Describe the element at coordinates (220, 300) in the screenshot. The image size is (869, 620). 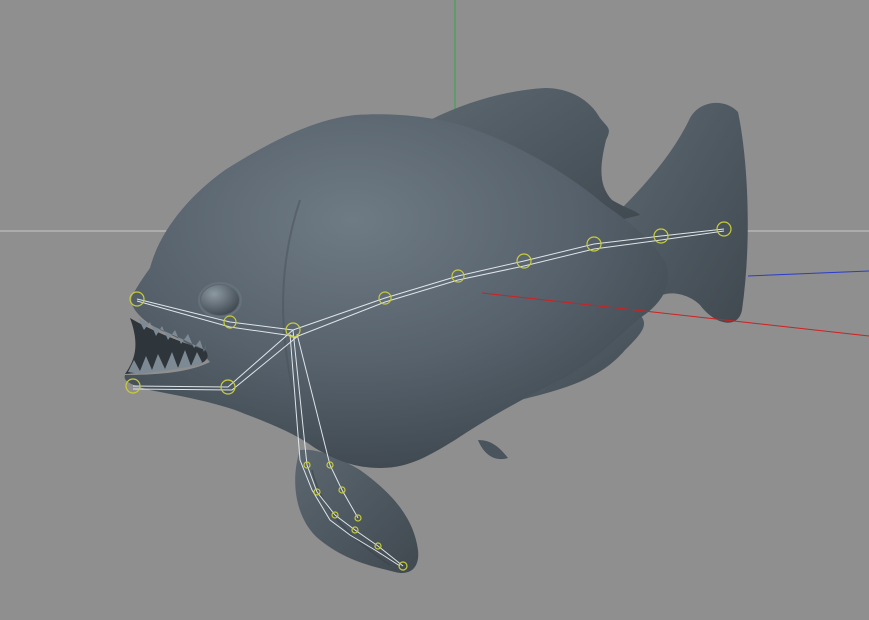
I see `eye` at that location.